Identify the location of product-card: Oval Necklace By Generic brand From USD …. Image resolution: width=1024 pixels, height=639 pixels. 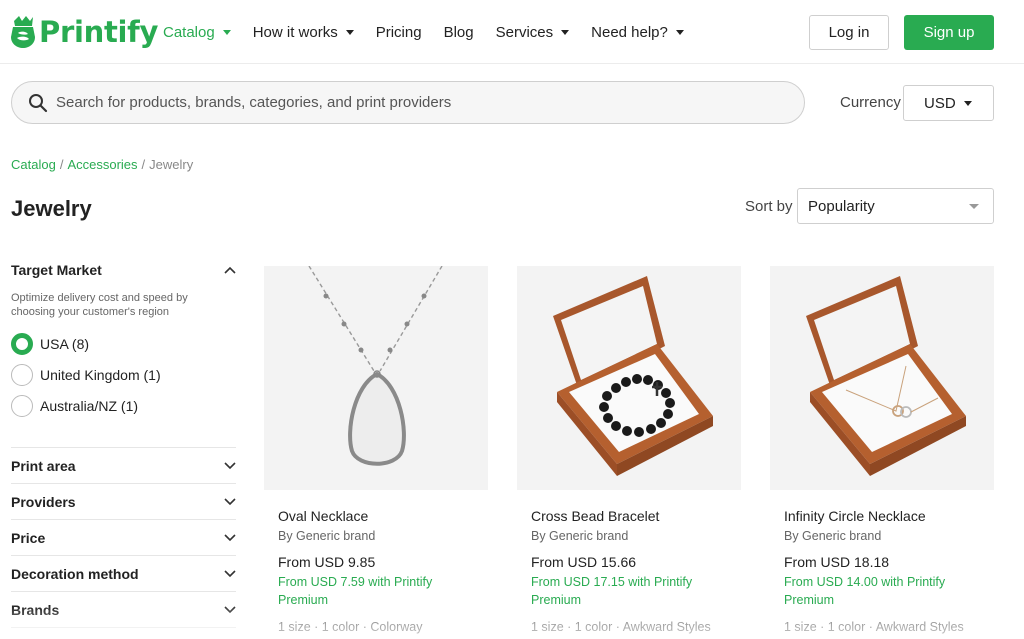
(376, 450).